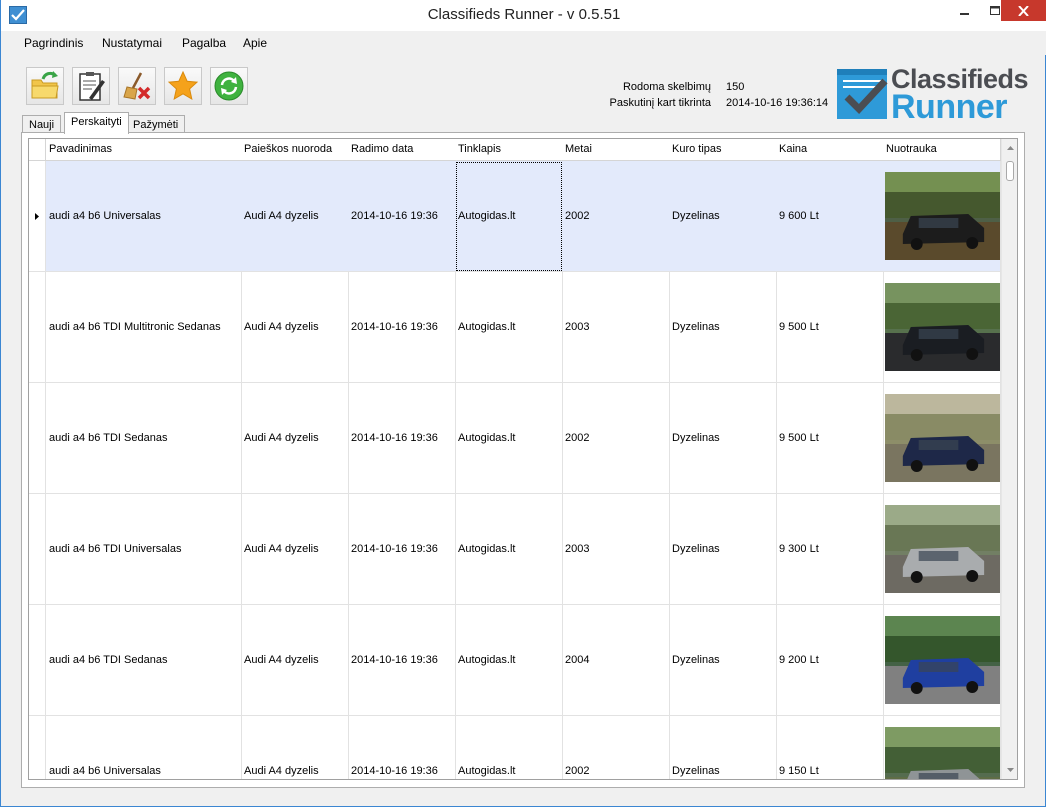 This screenshot has height=807, width=1046. What do you see at coordinates (45, 86) in the screenshot?
I see `open-button` at bounding box center [45, 86].